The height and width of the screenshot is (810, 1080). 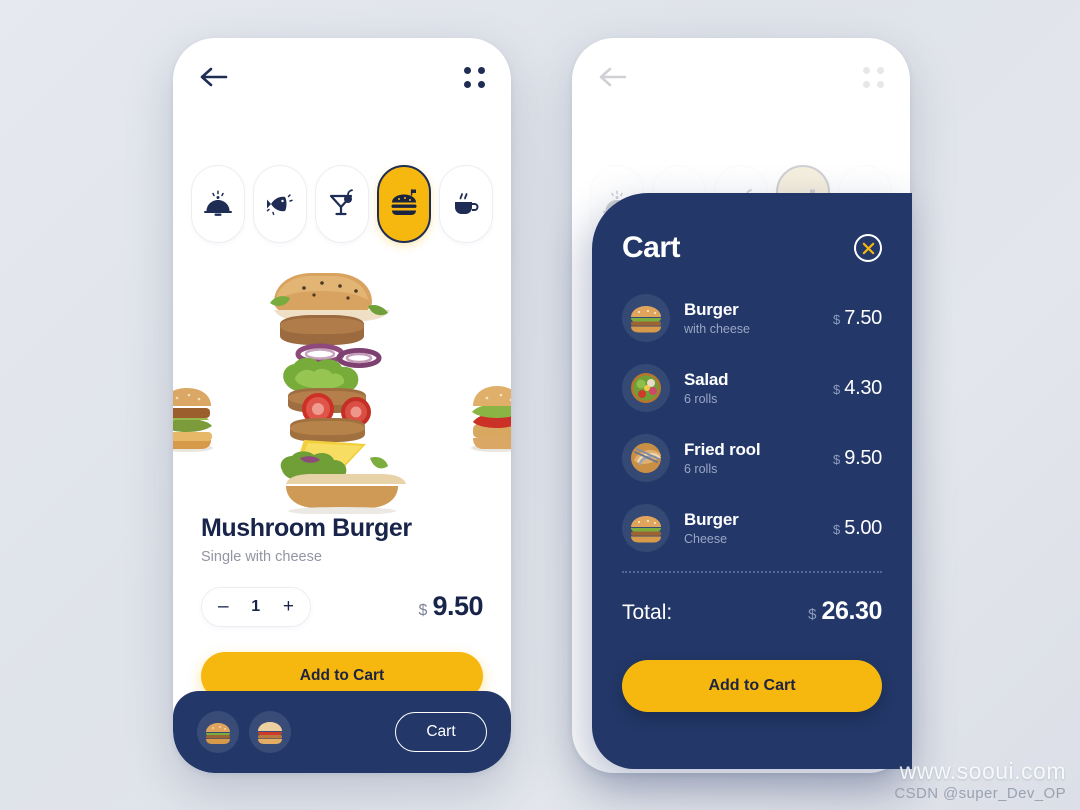 I want to click on burger-icon, so click(x=404, y=202).